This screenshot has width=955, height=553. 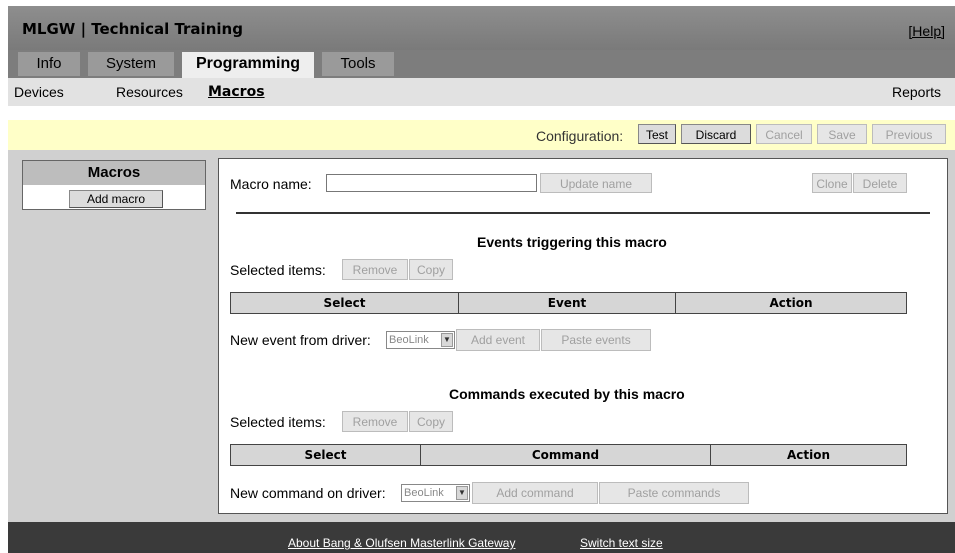 What do you see at coordinates (345, 303) in the screenshot?
I see `events-col-select: Select` at bounding box center [345, 303].